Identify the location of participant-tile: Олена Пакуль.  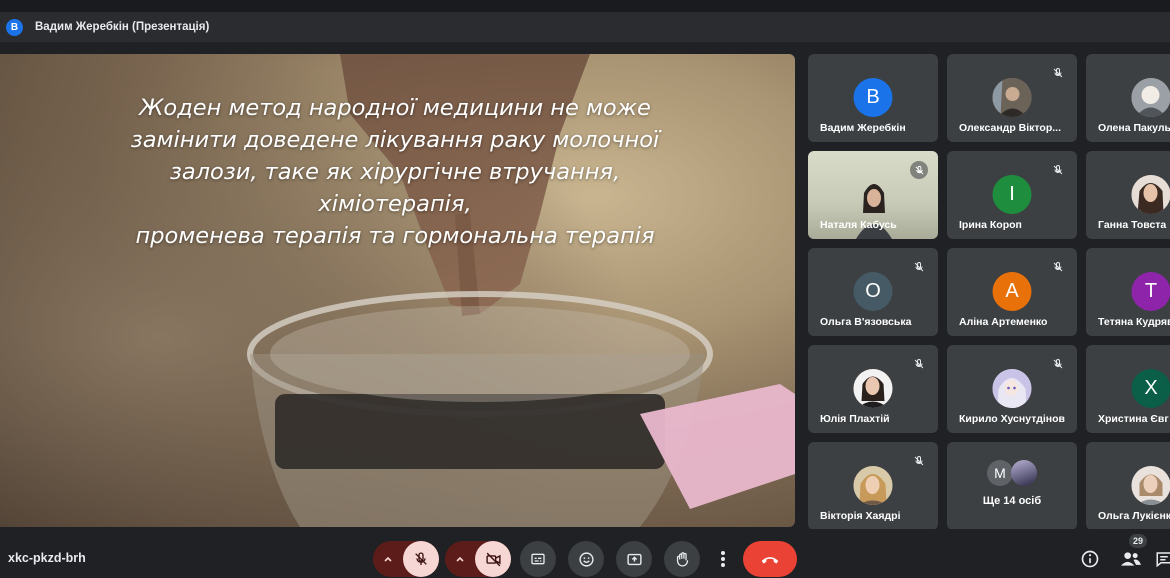
(1128, 98).